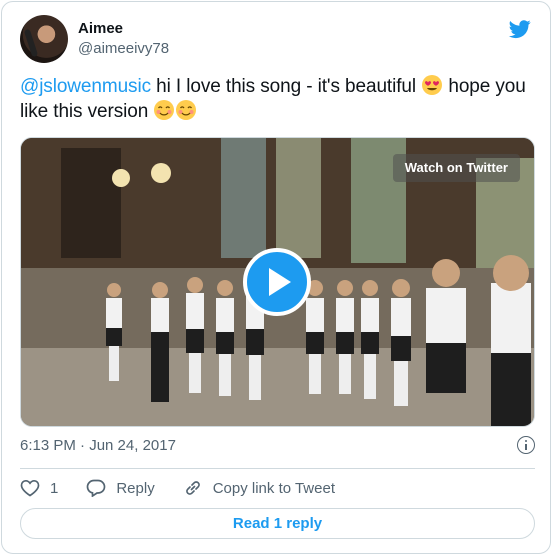 The width and height of the screenshot is (552, 555). I want to click on heart-eyes-emoji, so click(432, 85).